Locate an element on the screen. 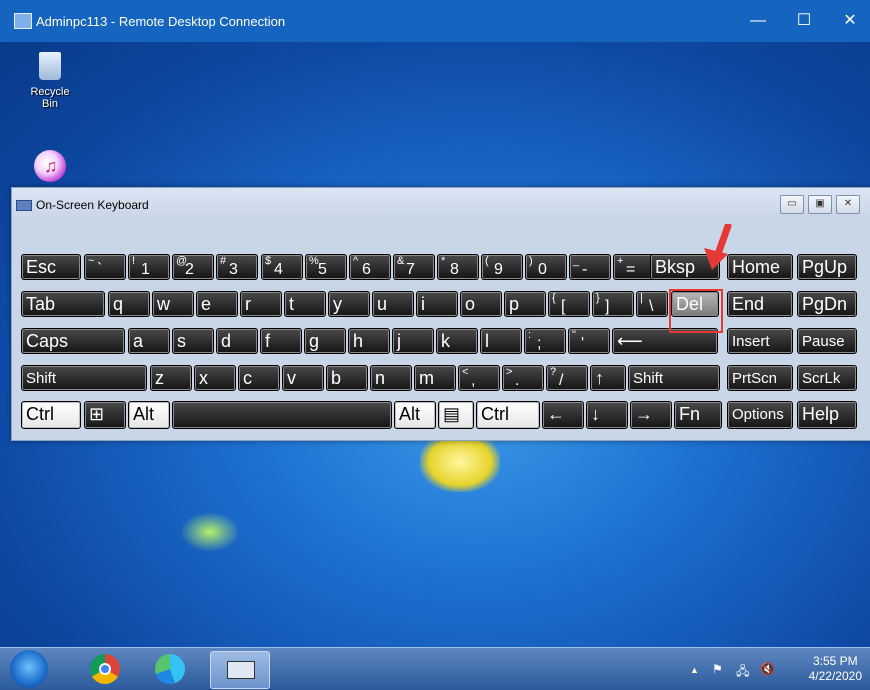  key-lshift: Shift is located at coordinates (84, 378).